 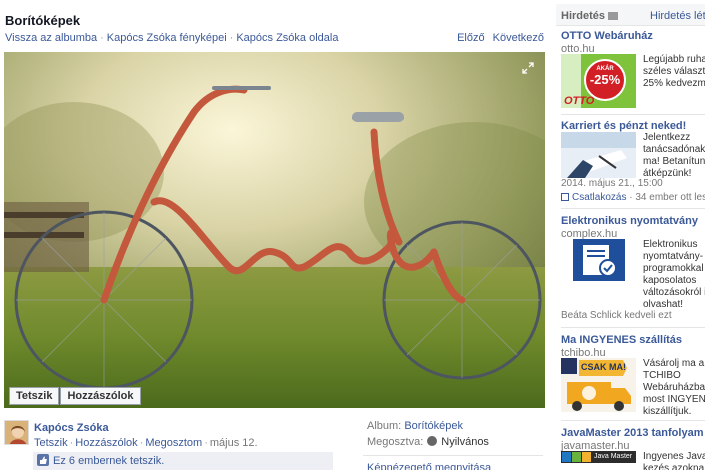 I want to click on event-date: 2014. május 21., 15:00, so click(x=612, y=183).